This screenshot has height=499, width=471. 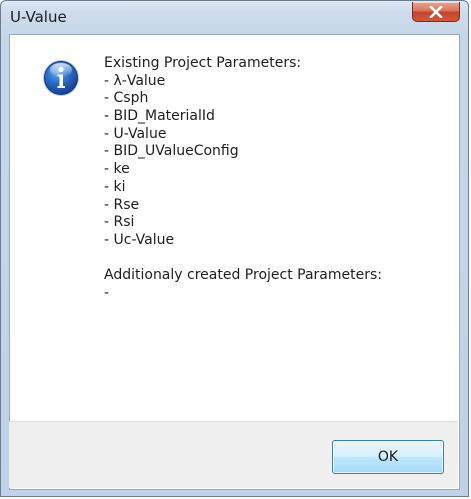 I want to click on created-parameters-header: Additionaly created Project Parameters:, so click(x=243, y=275).